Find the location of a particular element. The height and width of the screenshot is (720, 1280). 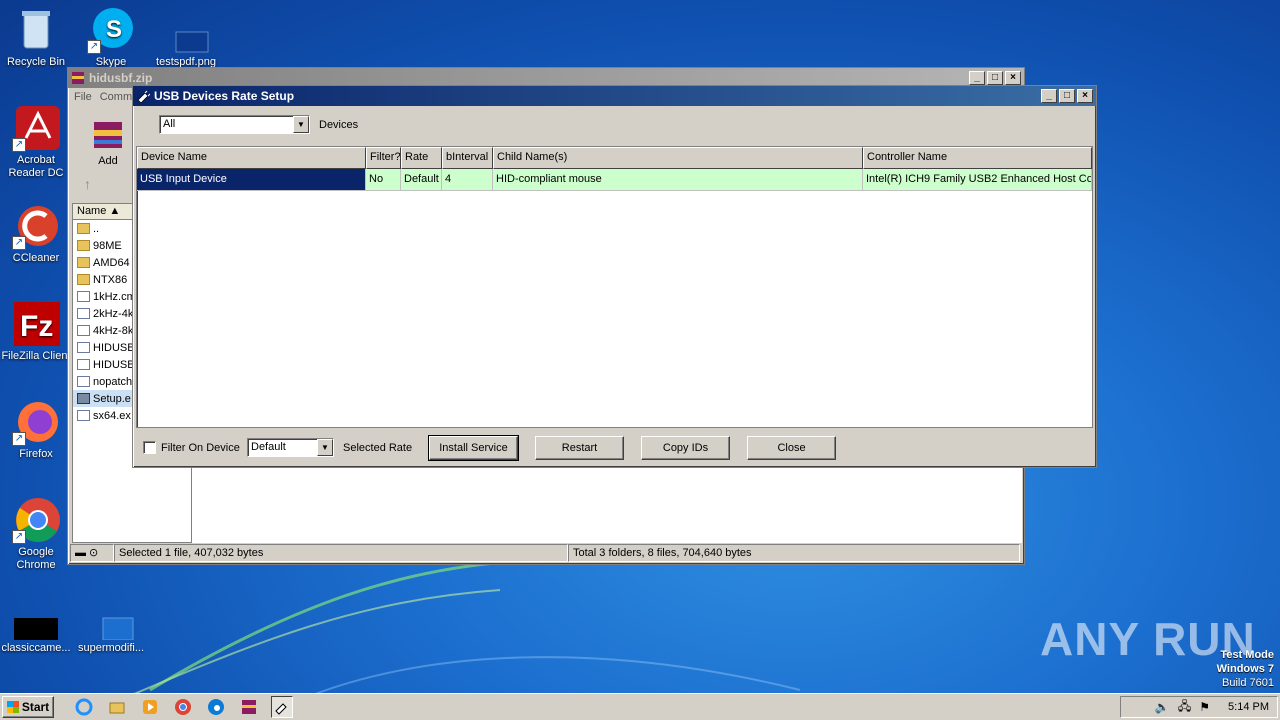

system-tray: 🔈 🖧 ⚑ 5:14 PM is located at coordinates (1199, 707).